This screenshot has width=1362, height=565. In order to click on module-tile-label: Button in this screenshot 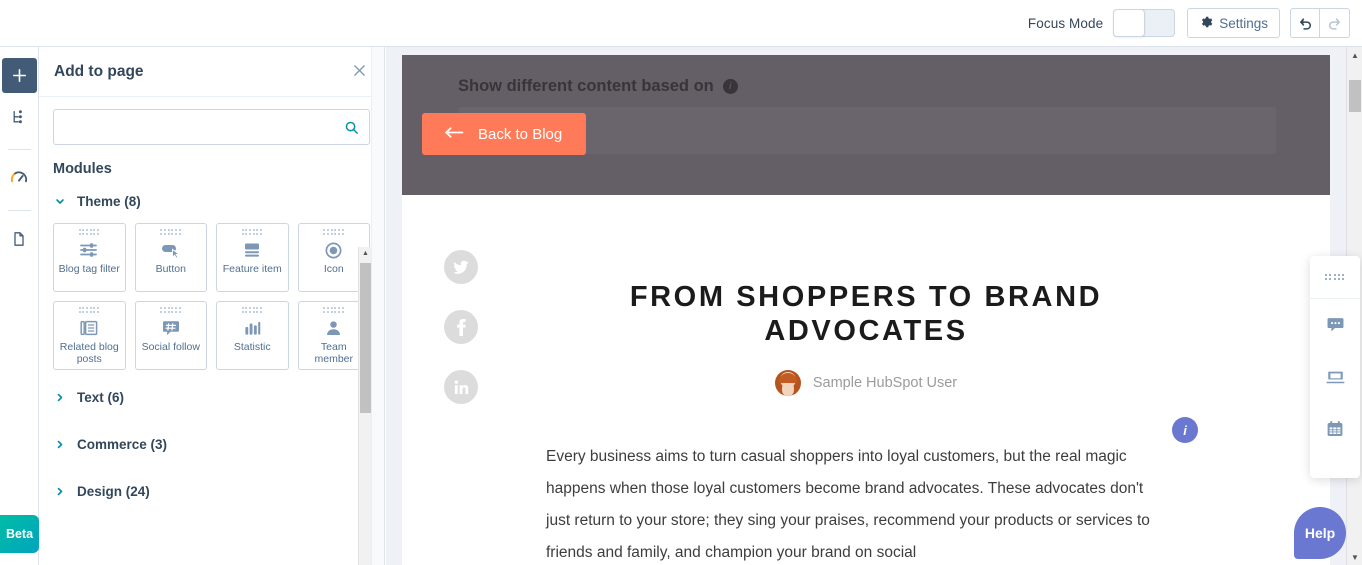, I will do `click(170, 269)`.